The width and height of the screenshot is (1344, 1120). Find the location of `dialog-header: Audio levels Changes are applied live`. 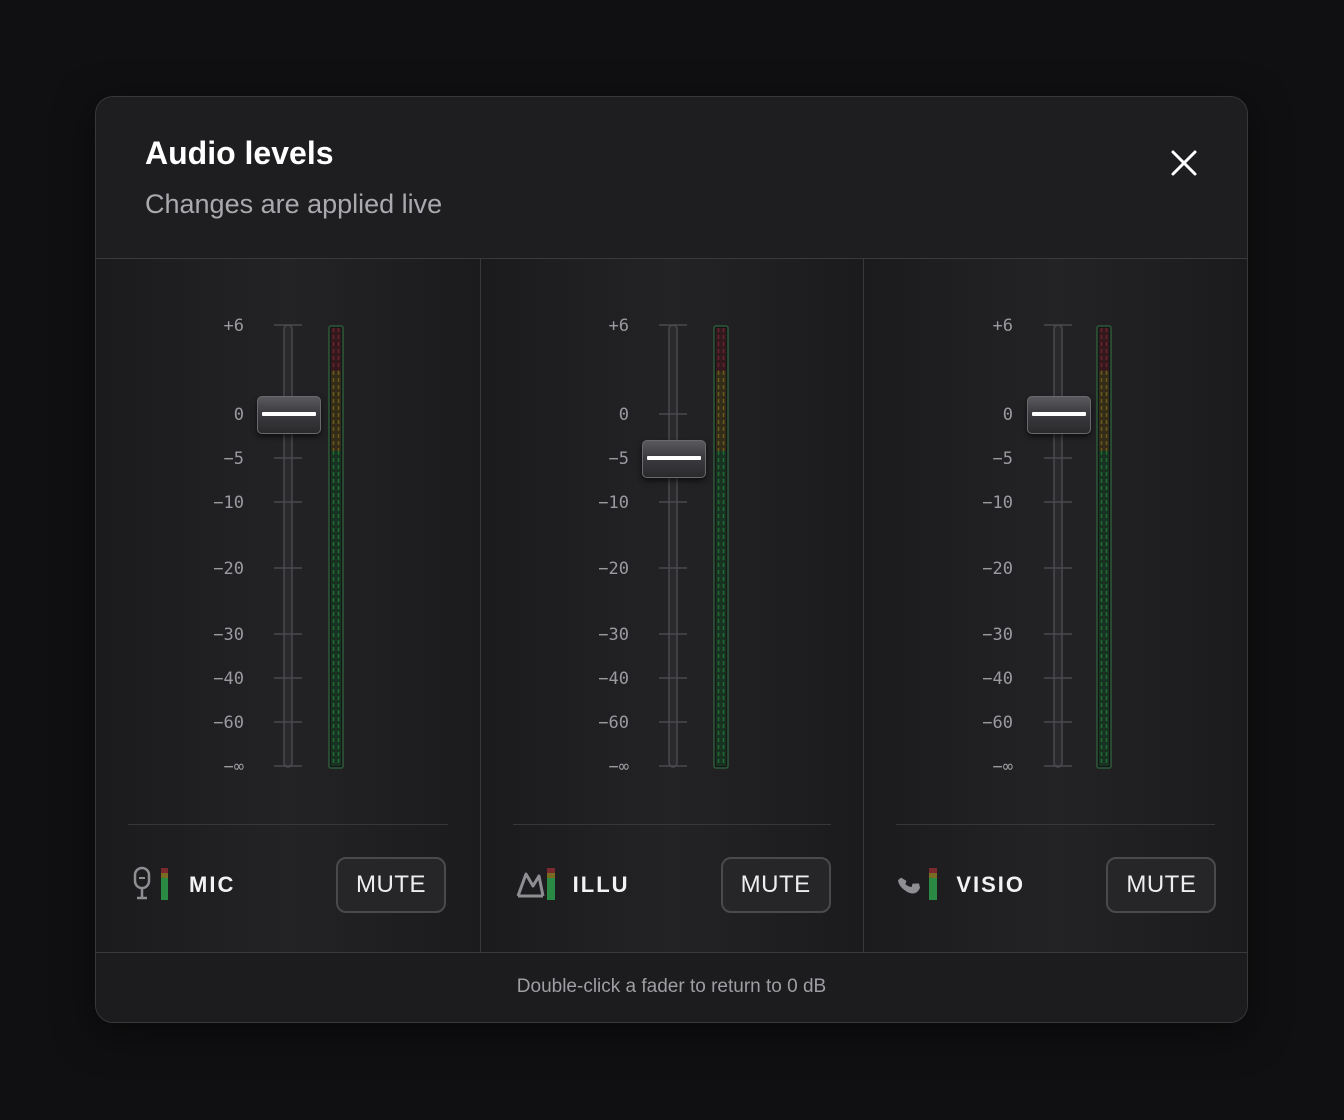

dialog-header: Audio levels Changes are applied live is located at coordinates (671, 178).